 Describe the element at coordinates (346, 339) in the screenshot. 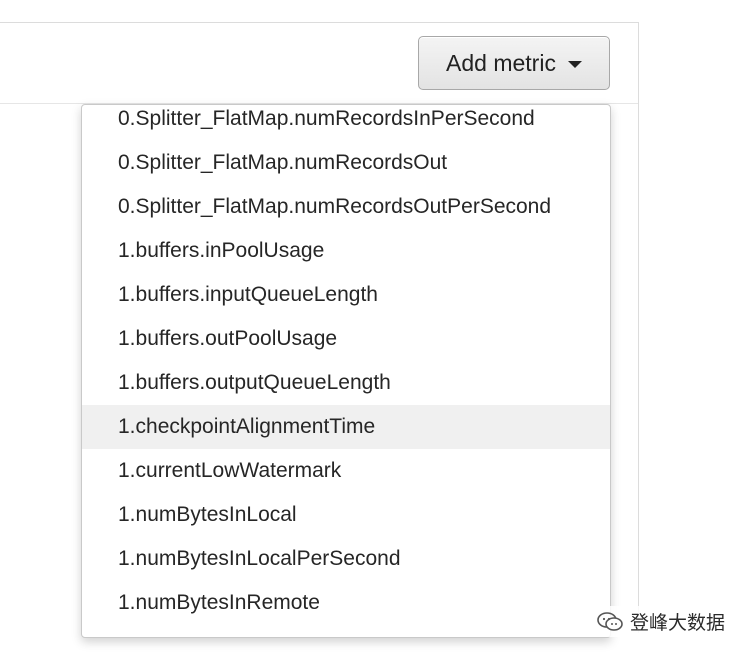

I see `metric-option: 1.buffers.outPoolUsage` at that location.